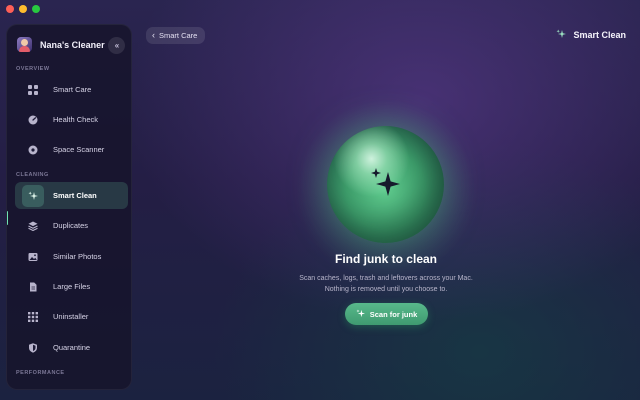 This screenshot has height=400, width=640. What do you see at coordinates (33, 226) in the screenshot?
I see `layers-icon` at bounding box center [33, 226].